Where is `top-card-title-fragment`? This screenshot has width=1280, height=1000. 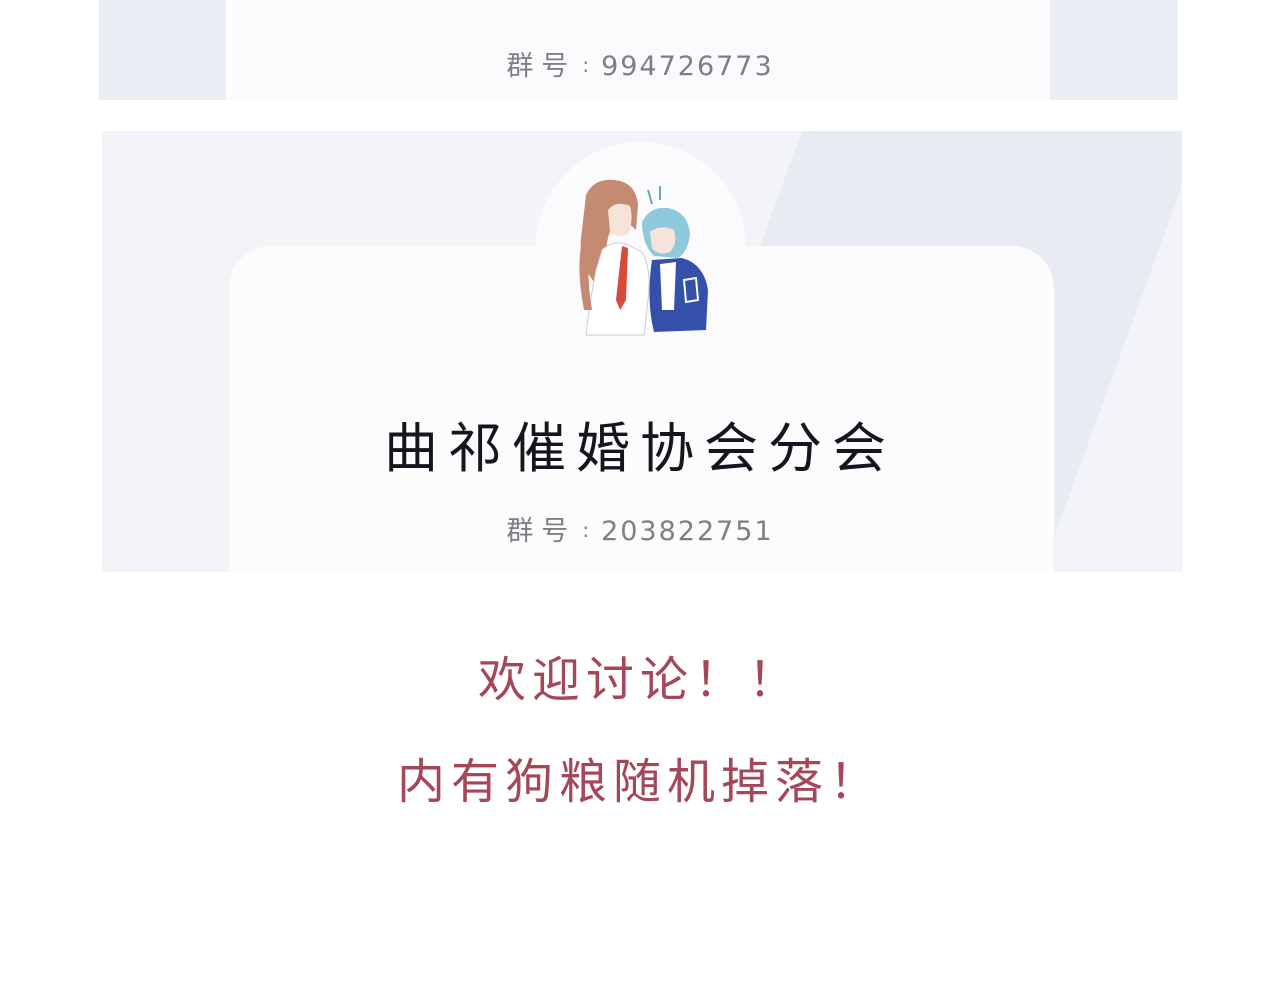
top-card-title-fragment is located at coordinates (866, 3).